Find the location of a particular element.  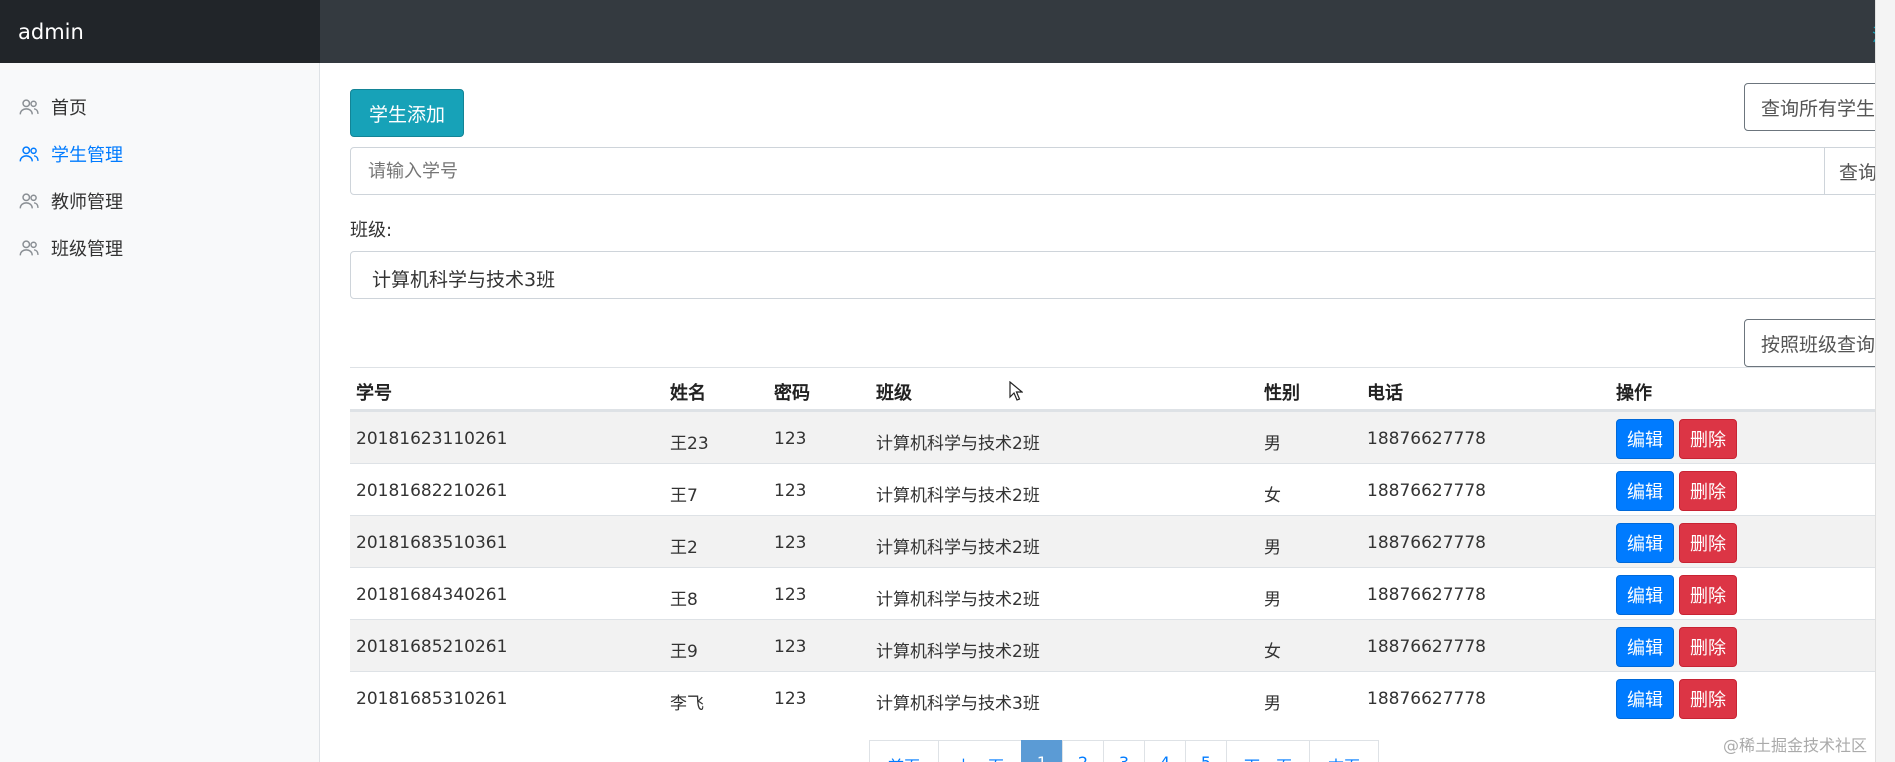

cell-name: 王23 is located at coordinates (689, 444).